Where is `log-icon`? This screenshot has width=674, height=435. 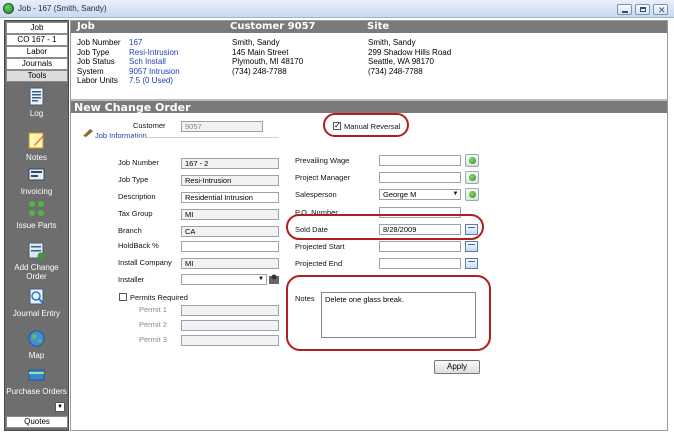
log-icon is located at coordinates (36, 96).